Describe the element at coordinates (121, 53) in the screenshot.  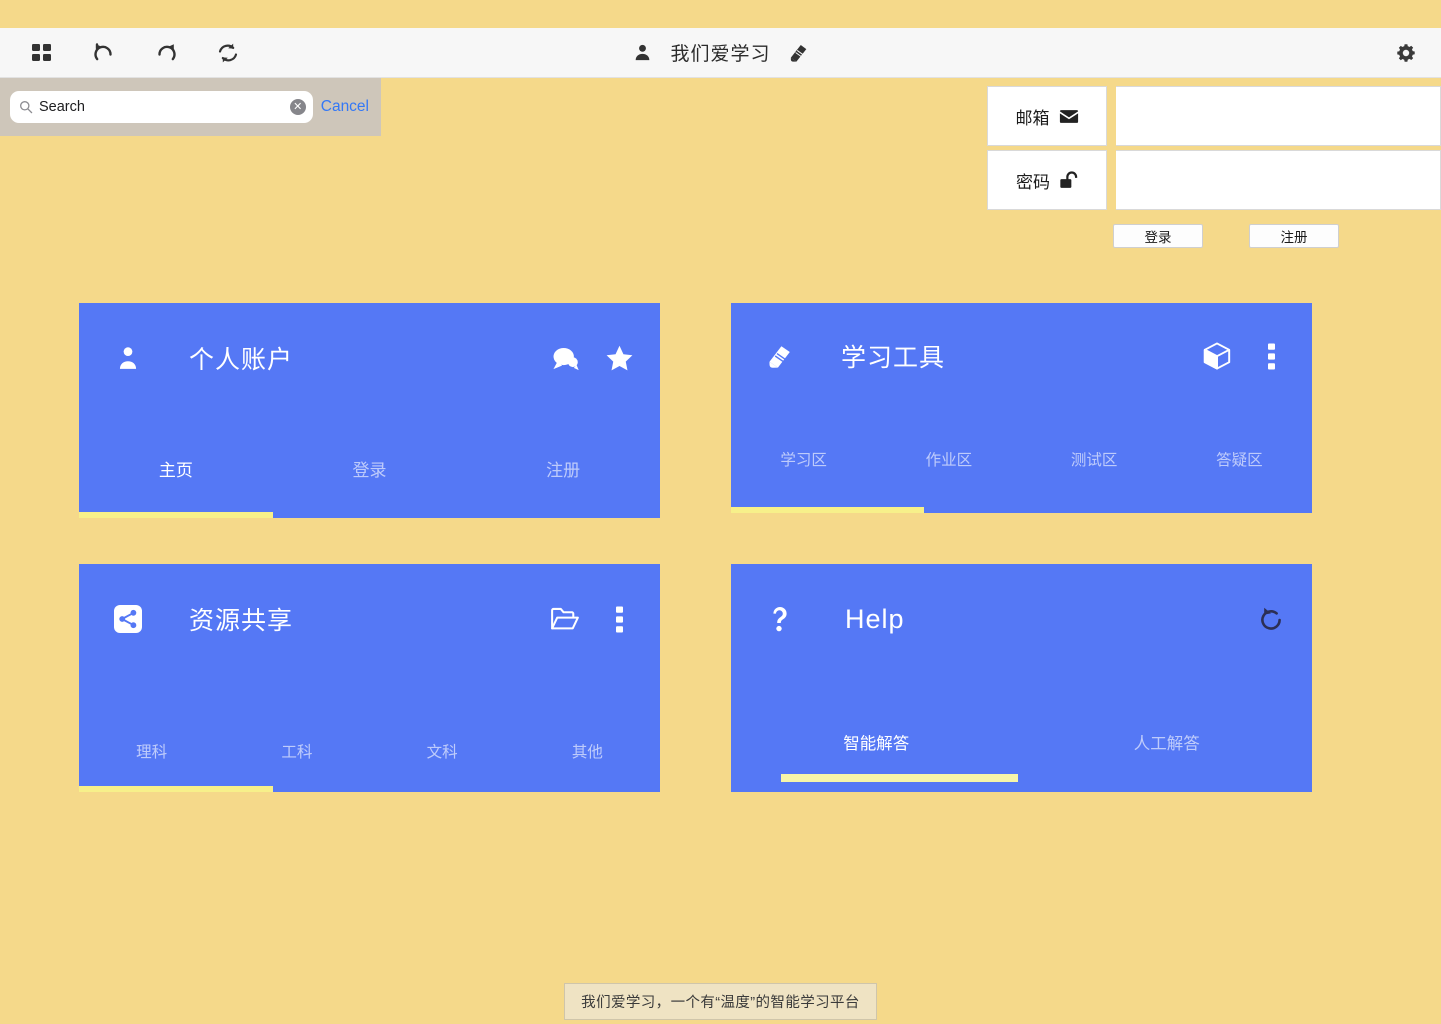
I see `toolbar-left-group` at that location.